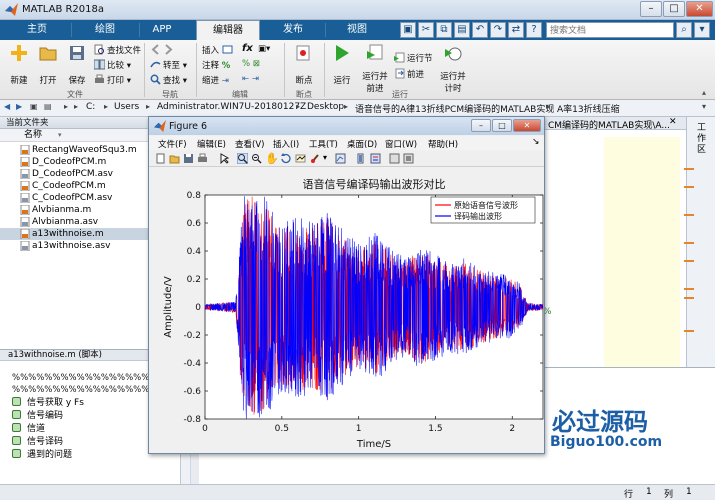 The image size is (715, 500). I want to click on copy-icon: ⧉, so click(444, 30).